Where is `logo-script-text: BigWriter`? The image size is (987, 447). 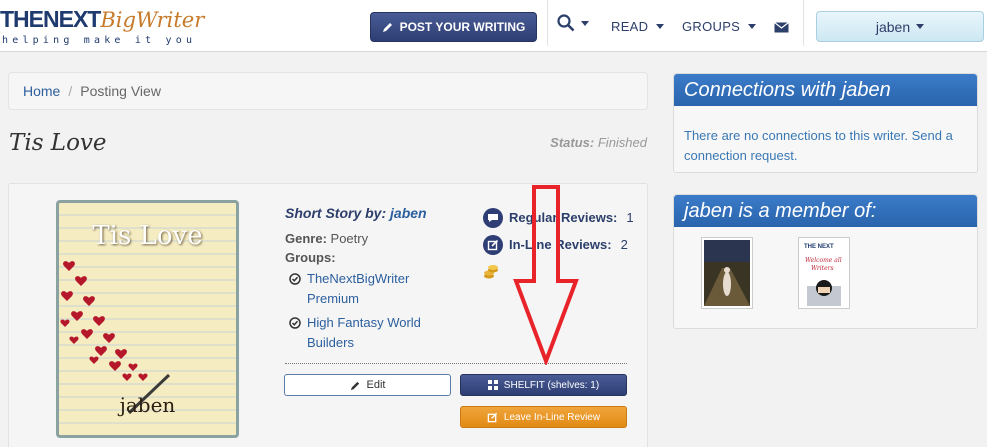
logo-script-text: BigWriter is located at coordinates (152, 20).